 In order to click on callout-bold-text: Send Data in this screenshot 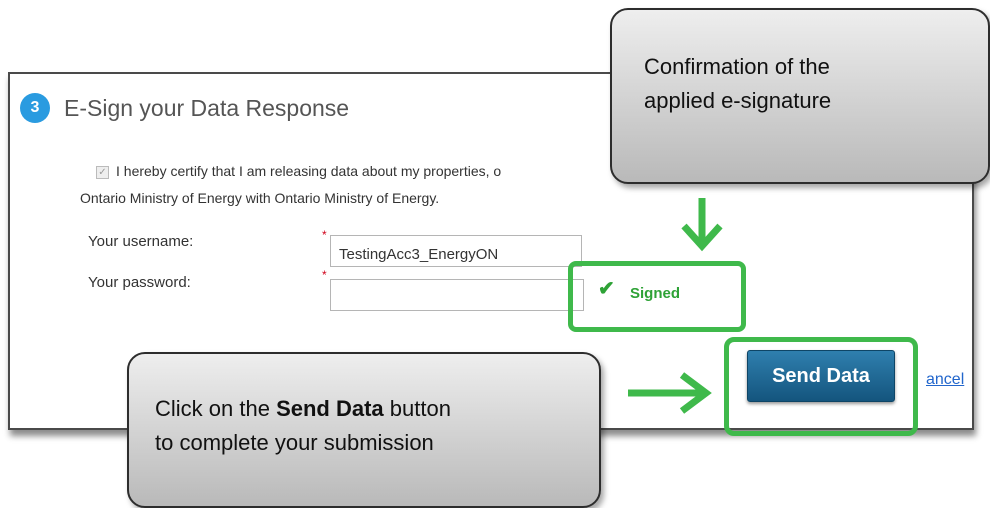, I will do `click(330, 408)`.